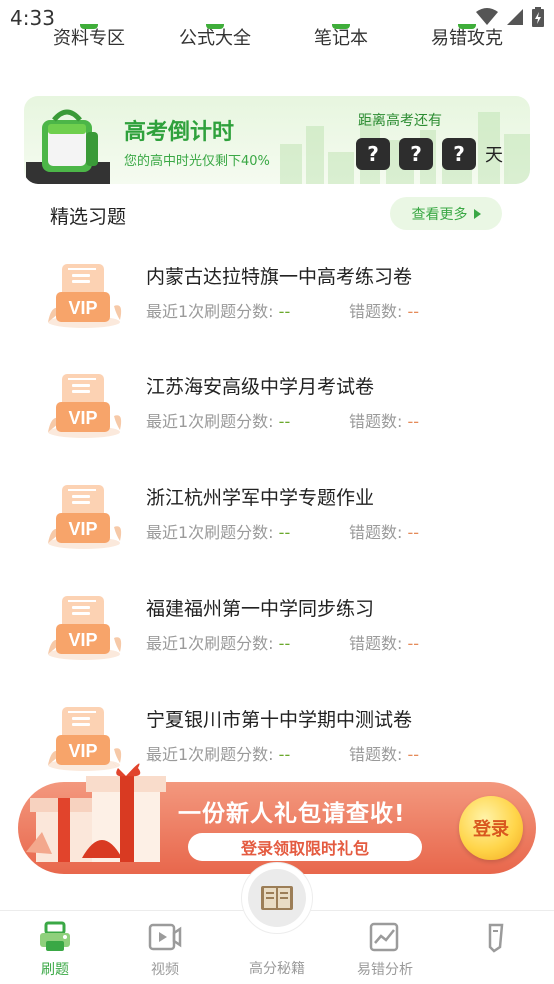  I want to click on quick-nav-item-materials: 资料专区, so click(89, 37).